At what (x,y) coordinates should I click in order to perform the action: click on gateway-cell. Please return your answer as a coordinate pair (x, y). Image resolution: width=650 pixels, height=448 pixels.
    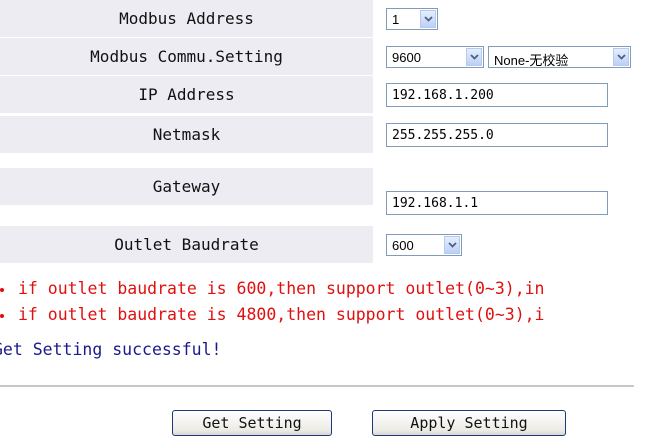
    Looking at the image, I should click on (504, 184).